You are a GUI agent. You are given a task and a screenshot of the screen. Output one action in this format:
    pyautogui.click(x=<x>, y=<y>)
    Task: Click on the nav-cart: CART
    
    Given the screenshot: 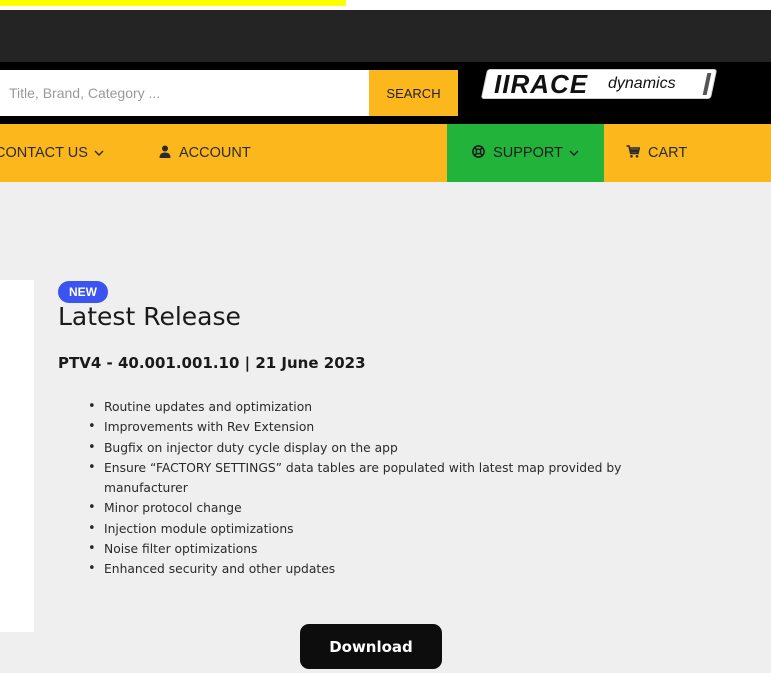 What is the action you would take?
    pyautogui.click(x=656, y=153)
    